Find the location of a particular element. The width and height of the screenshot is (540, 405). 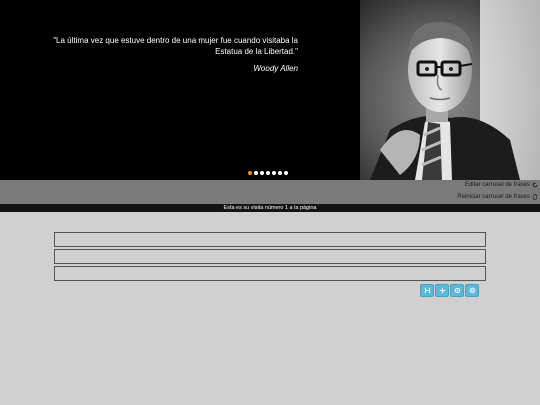

form-fields is located at coordinates (270, 257).